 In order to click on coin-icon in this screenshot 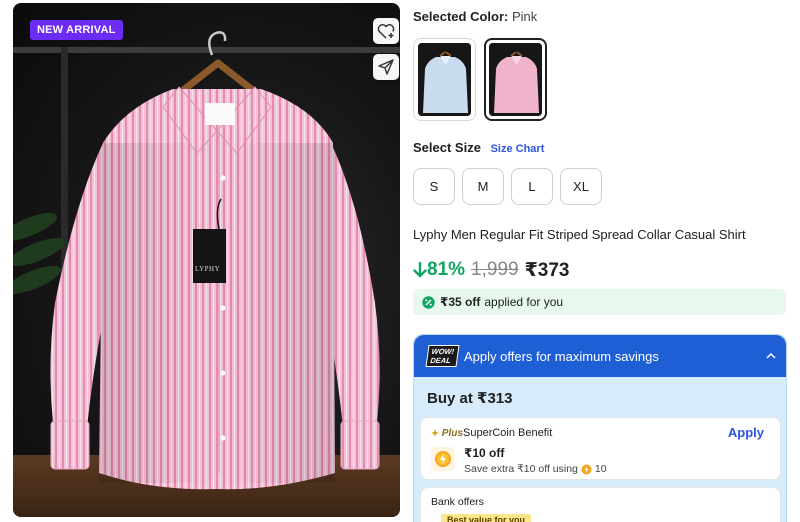, I will do `click(586, 469)`.